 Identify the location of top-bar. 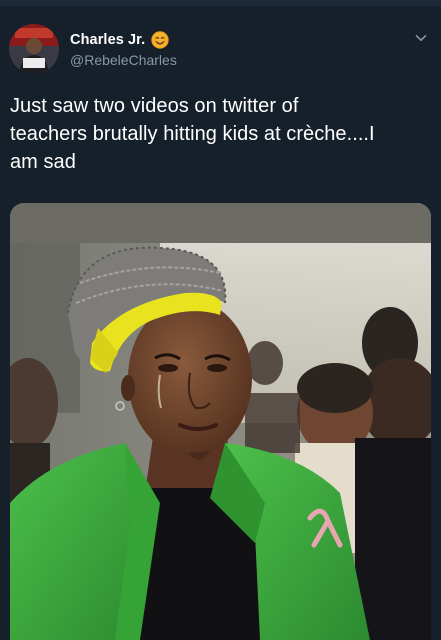
(220, 3).